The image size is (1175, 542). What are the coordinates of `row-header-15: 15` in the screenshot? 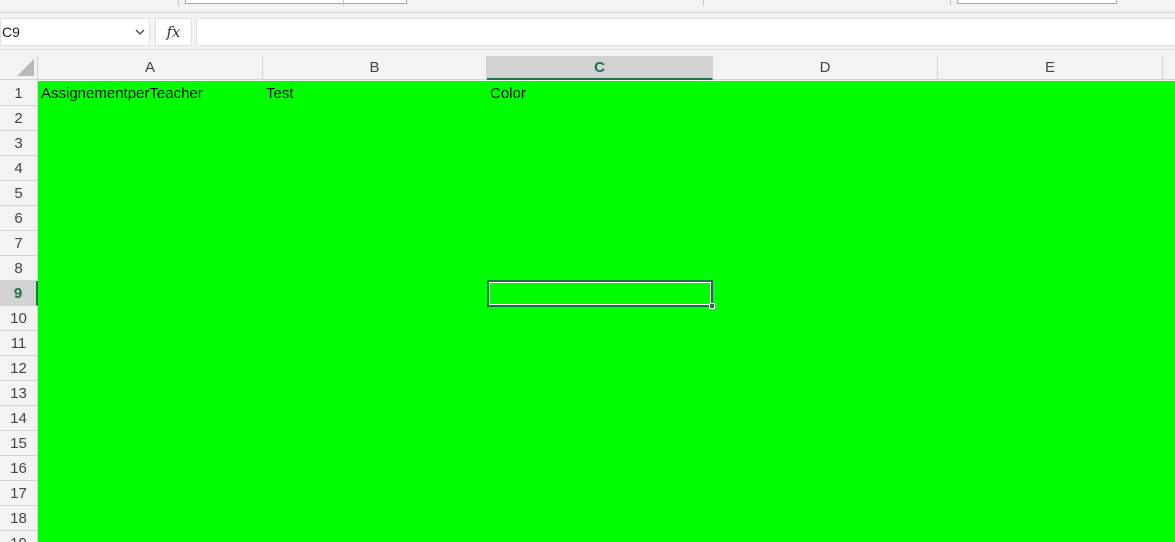 It's located at (19, 443).